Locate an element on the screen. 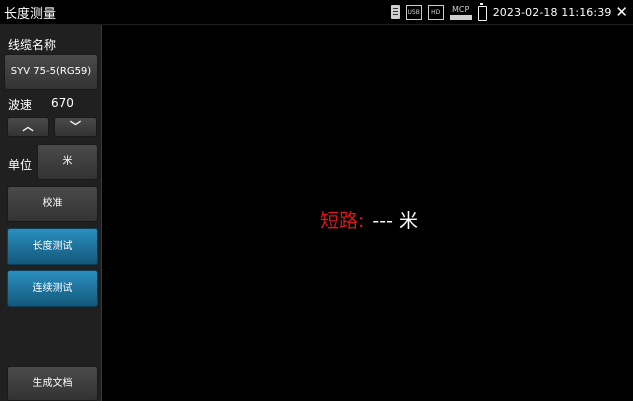 The image size is (633, 401). continuous-test-label: 连续测试 is located at coordinates (52, 288).